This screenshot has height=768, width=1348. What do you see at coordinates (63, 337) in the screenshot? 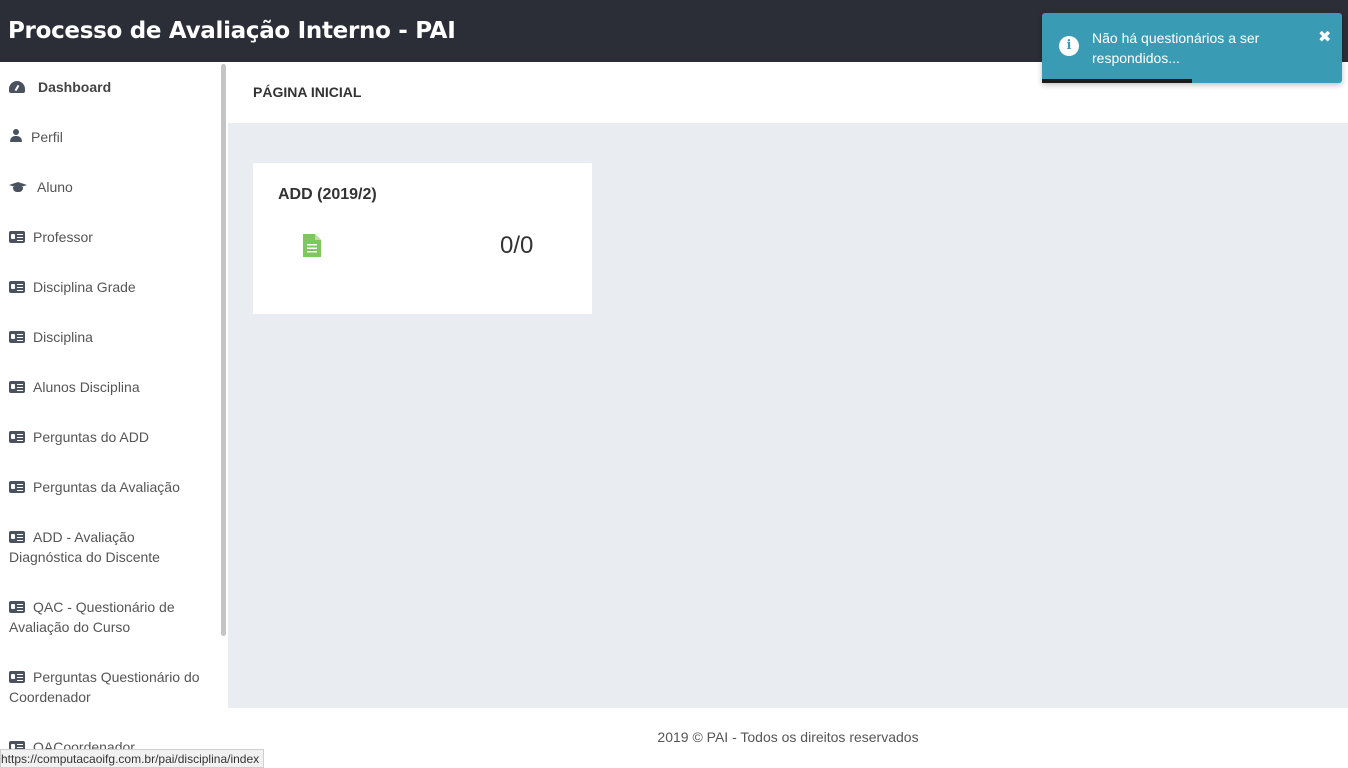
I see `sidebar-item-label: Disciplina` at bounding box center [63, 337].